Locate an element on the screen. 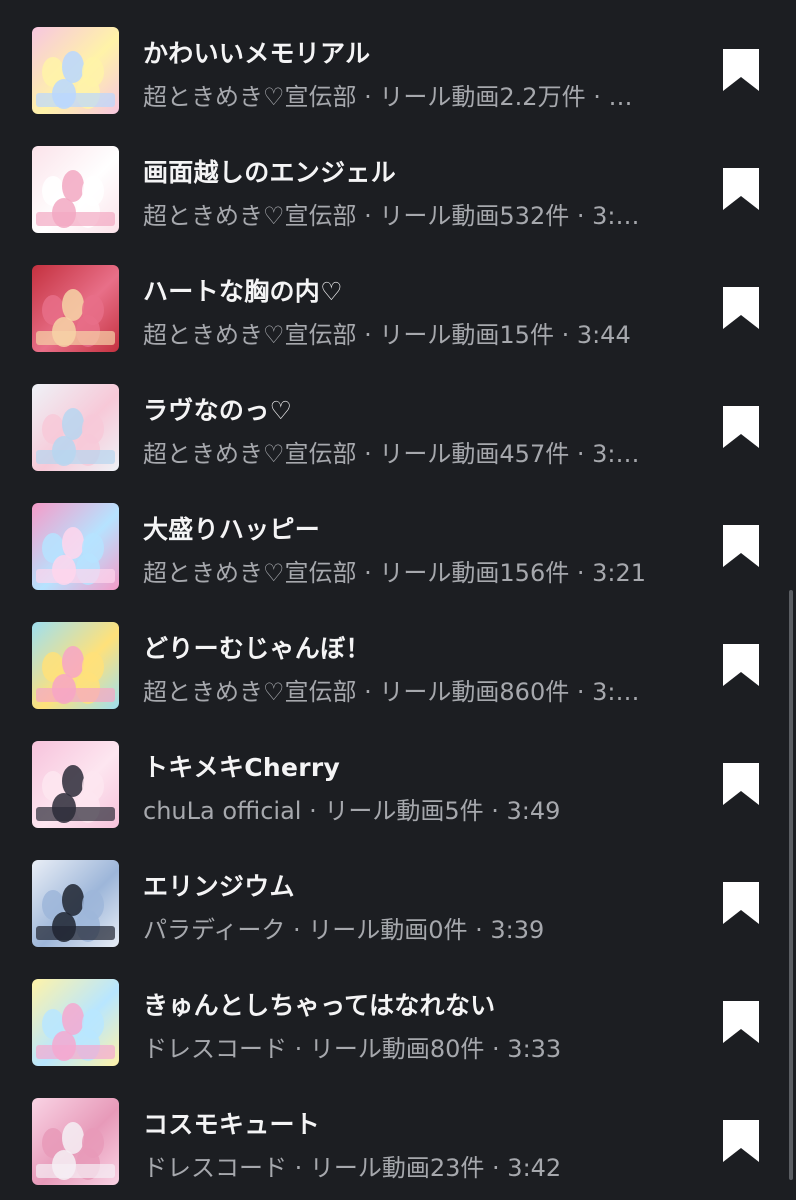 The height and width of the screenshot is (1200, 796). song-meta: ドレスコード · リール動画80件 · 3:33 is located at coordinates (352, 1049).